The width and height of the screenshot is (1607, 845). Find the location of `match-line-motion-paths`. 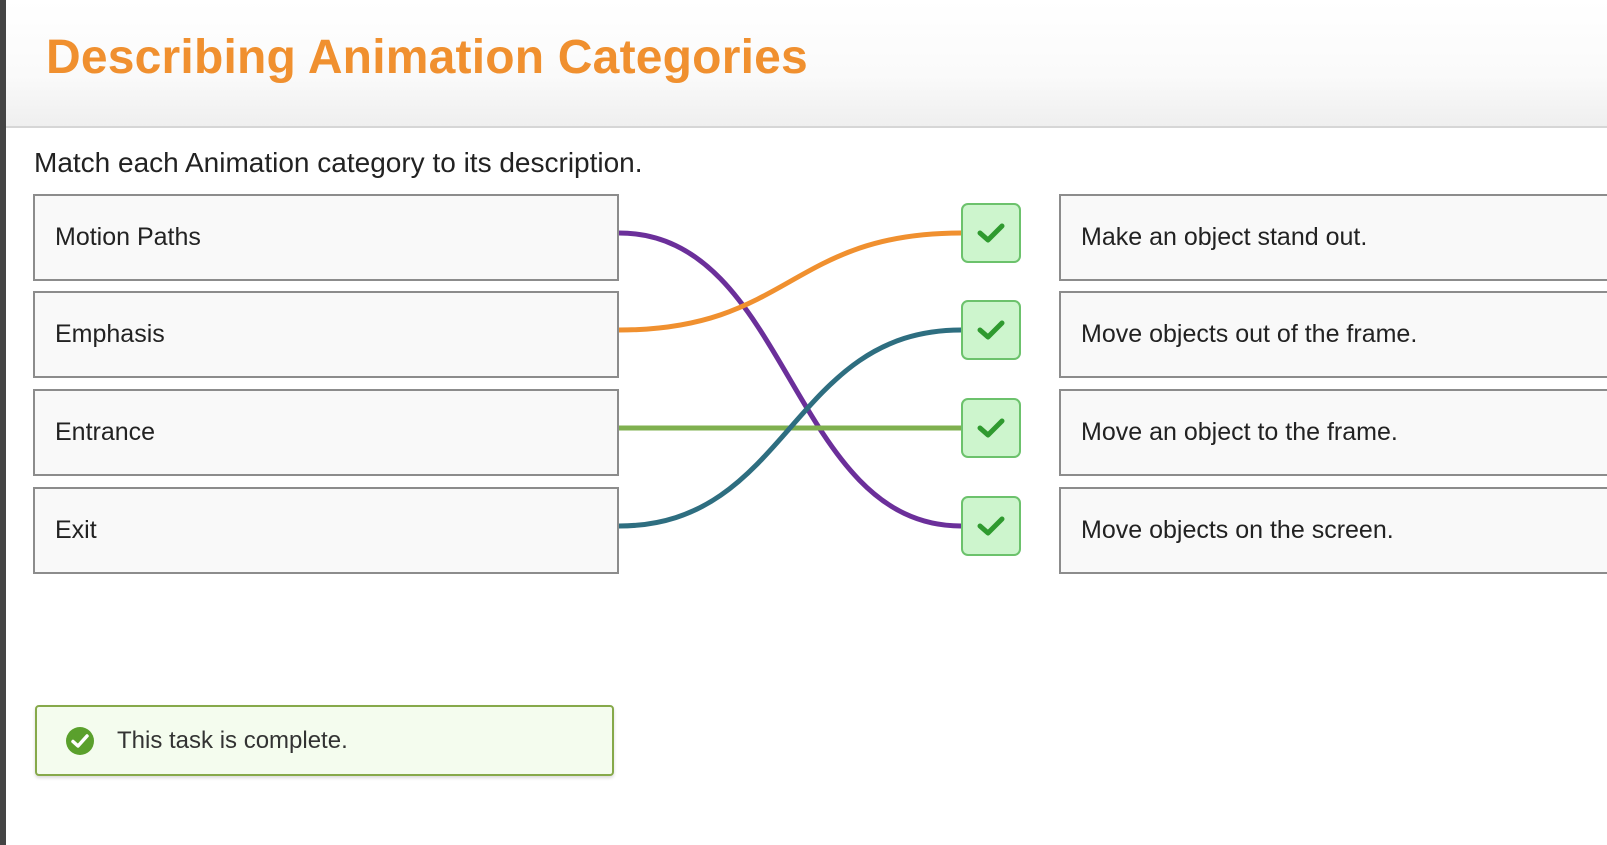

match-line-motion-paths is located at coordinates (790, 379).